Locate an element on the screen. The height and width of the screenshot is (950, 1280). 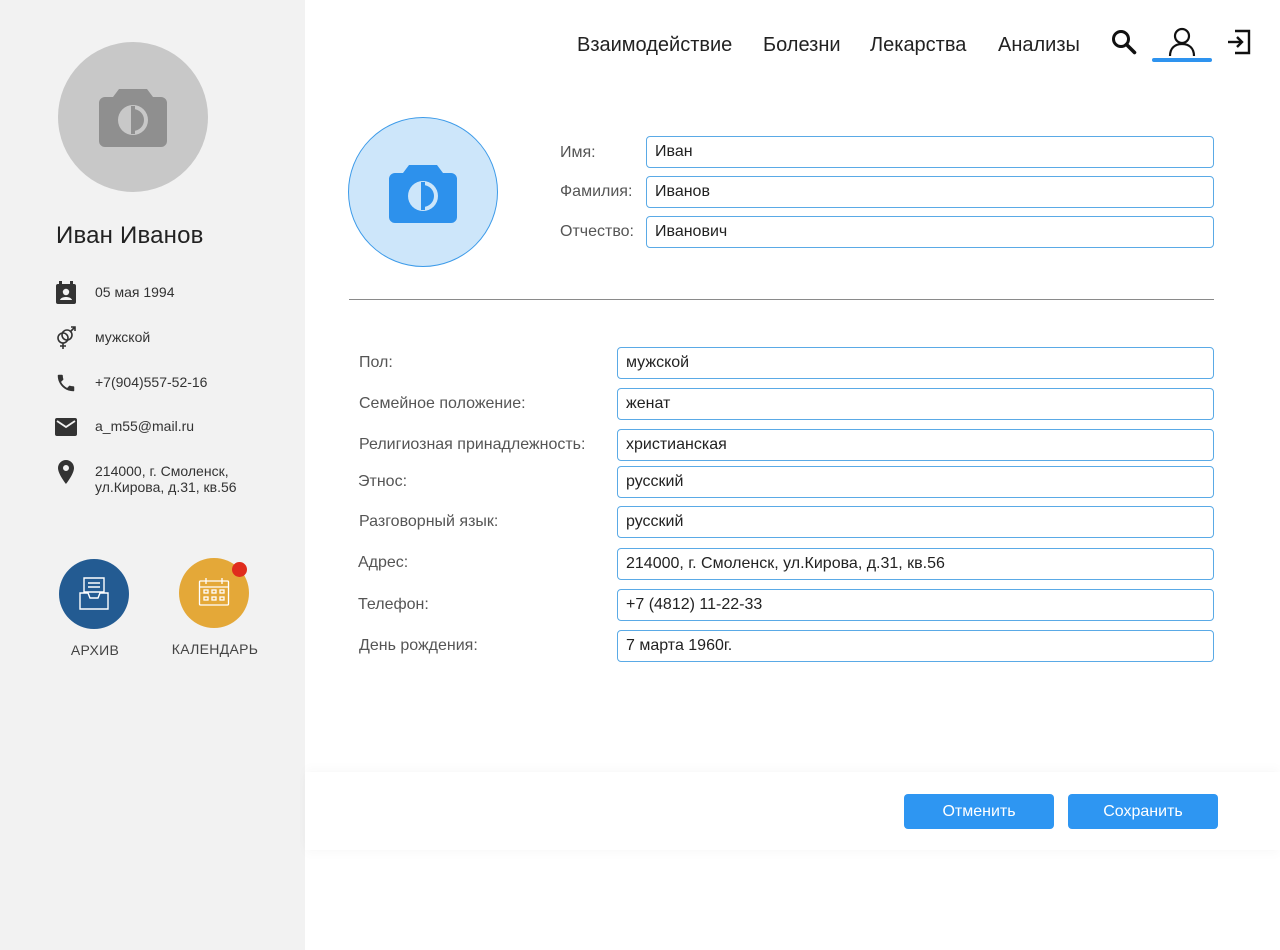
cancel-button: Отменить is located at coordinates (979, 811).